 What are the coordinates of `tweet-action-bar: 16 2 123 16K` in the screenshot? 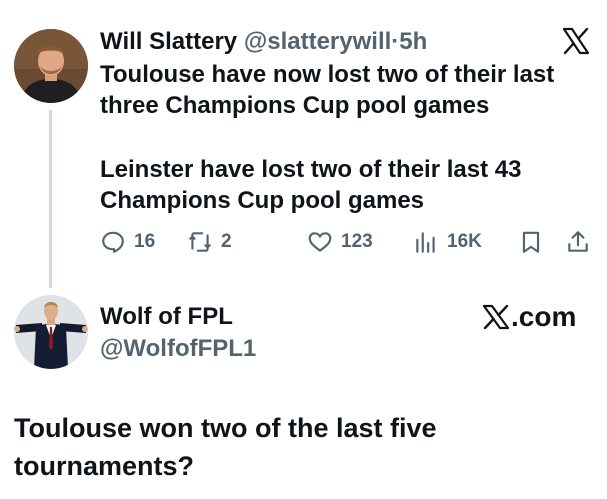 It's located at (347, 242).